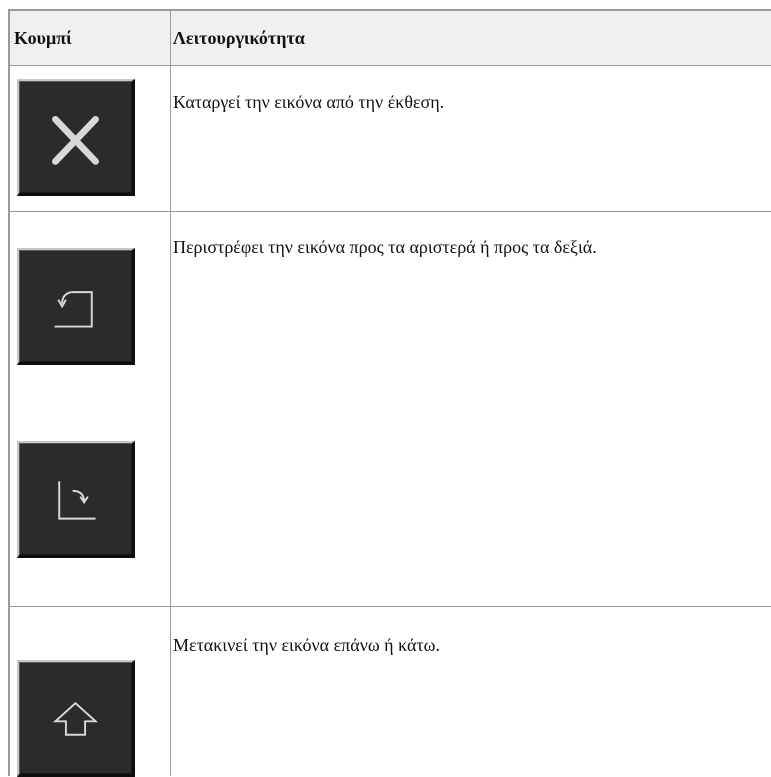 The height and width of the screenshot is (777, 771). What do you see at coordinates (170, 393) in the screenshot?
I see `column-divider` at bounding box center [170, 393].